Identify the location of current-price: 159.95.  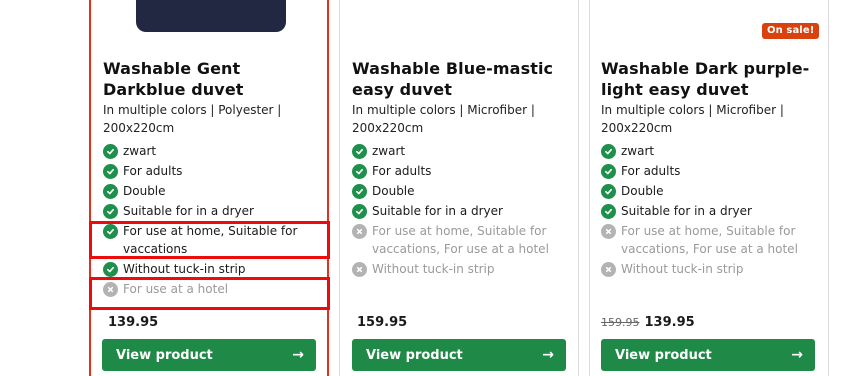
(382, 322).